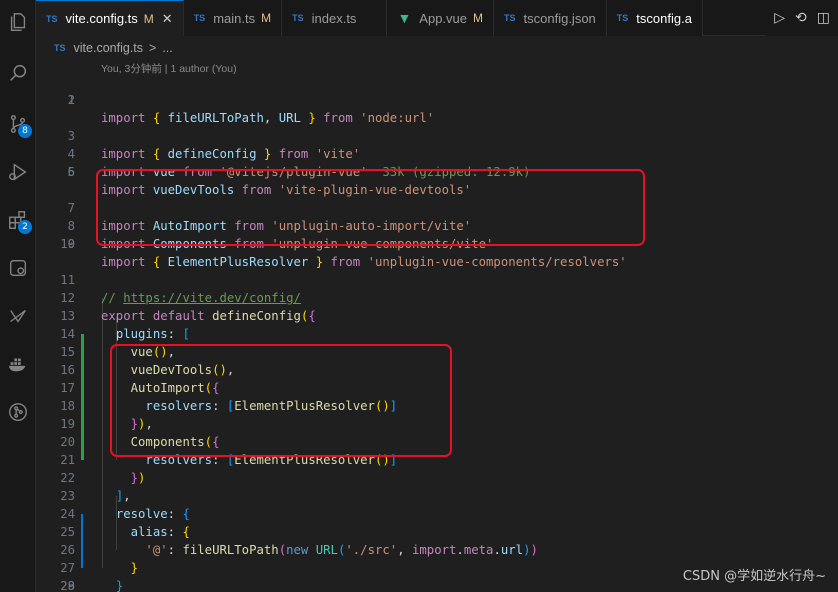 Image resolution: width=838 pixels, height=592 pixels. What do you see at coordinates (67, 585) in the screenshot?
I see `line-number: 29` at bounding box center [67, 585].